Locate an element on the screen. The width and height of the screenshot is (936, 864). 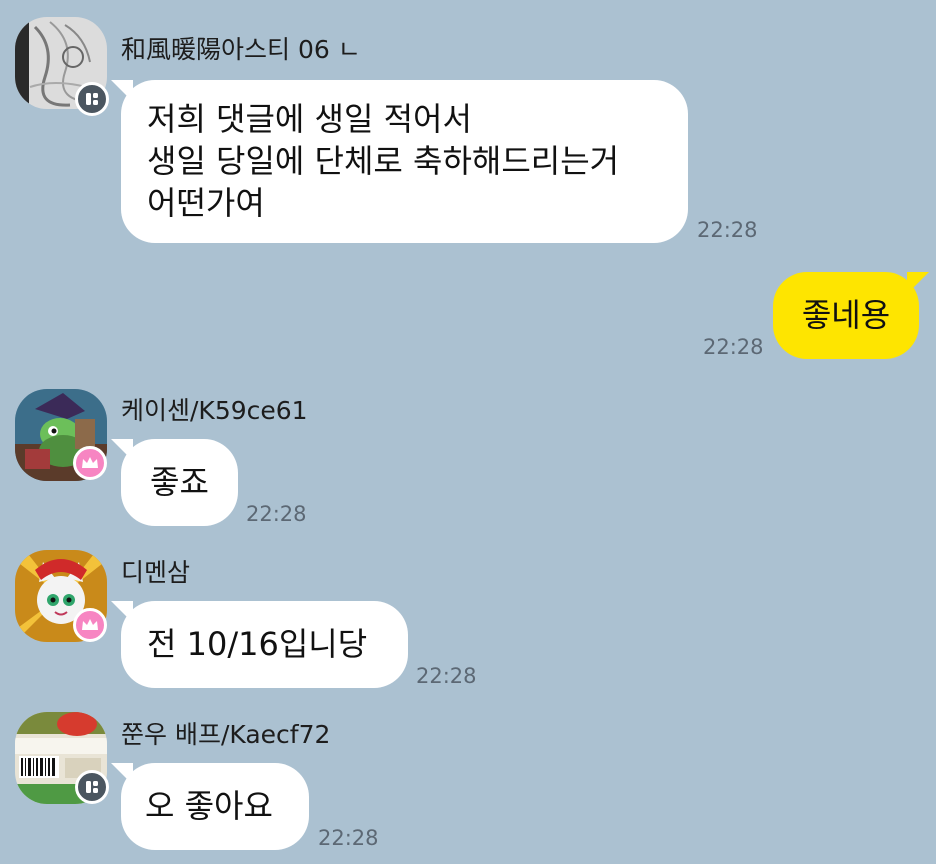
message-bubble: 오 좋아요 is located at coordinates (210, 806).